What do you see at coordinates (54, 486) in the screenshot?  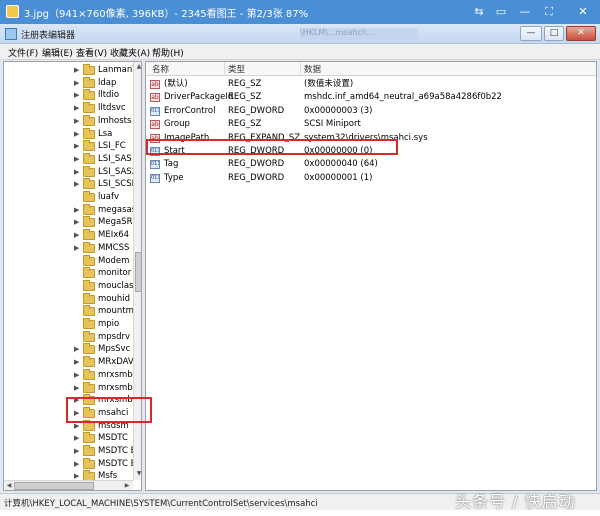 I see `tree-hscroll-thumb` at bounding box center [54, 486].